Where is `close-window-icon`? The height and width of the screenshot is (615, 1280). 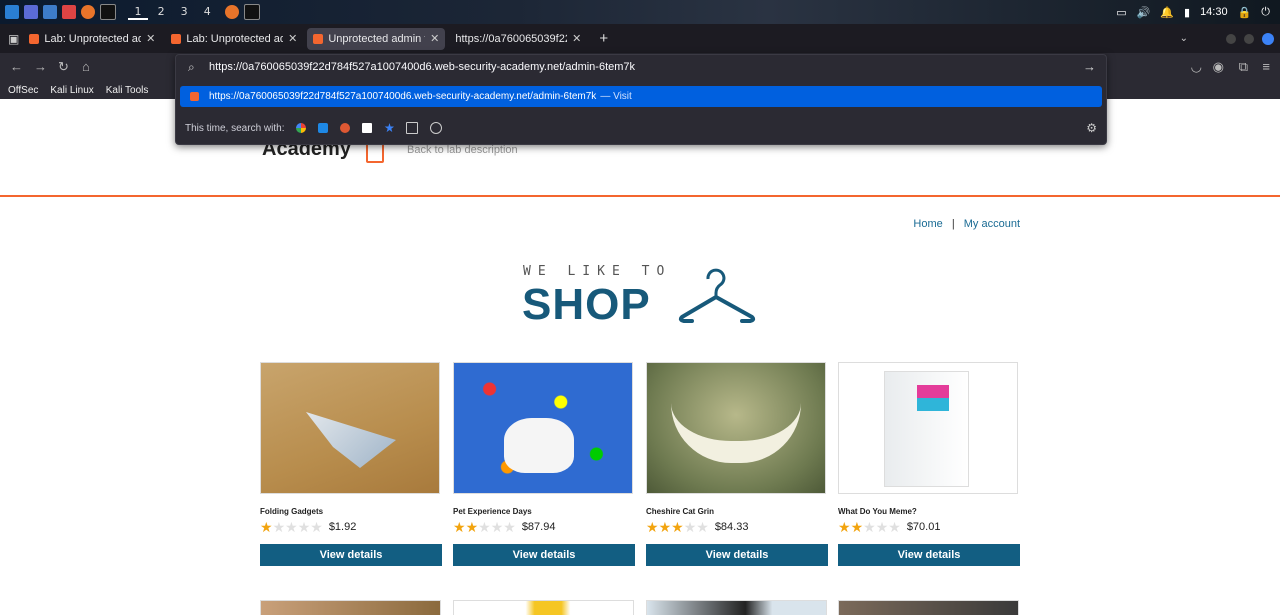
close-window-icon is located at coordinates (1268, 38).